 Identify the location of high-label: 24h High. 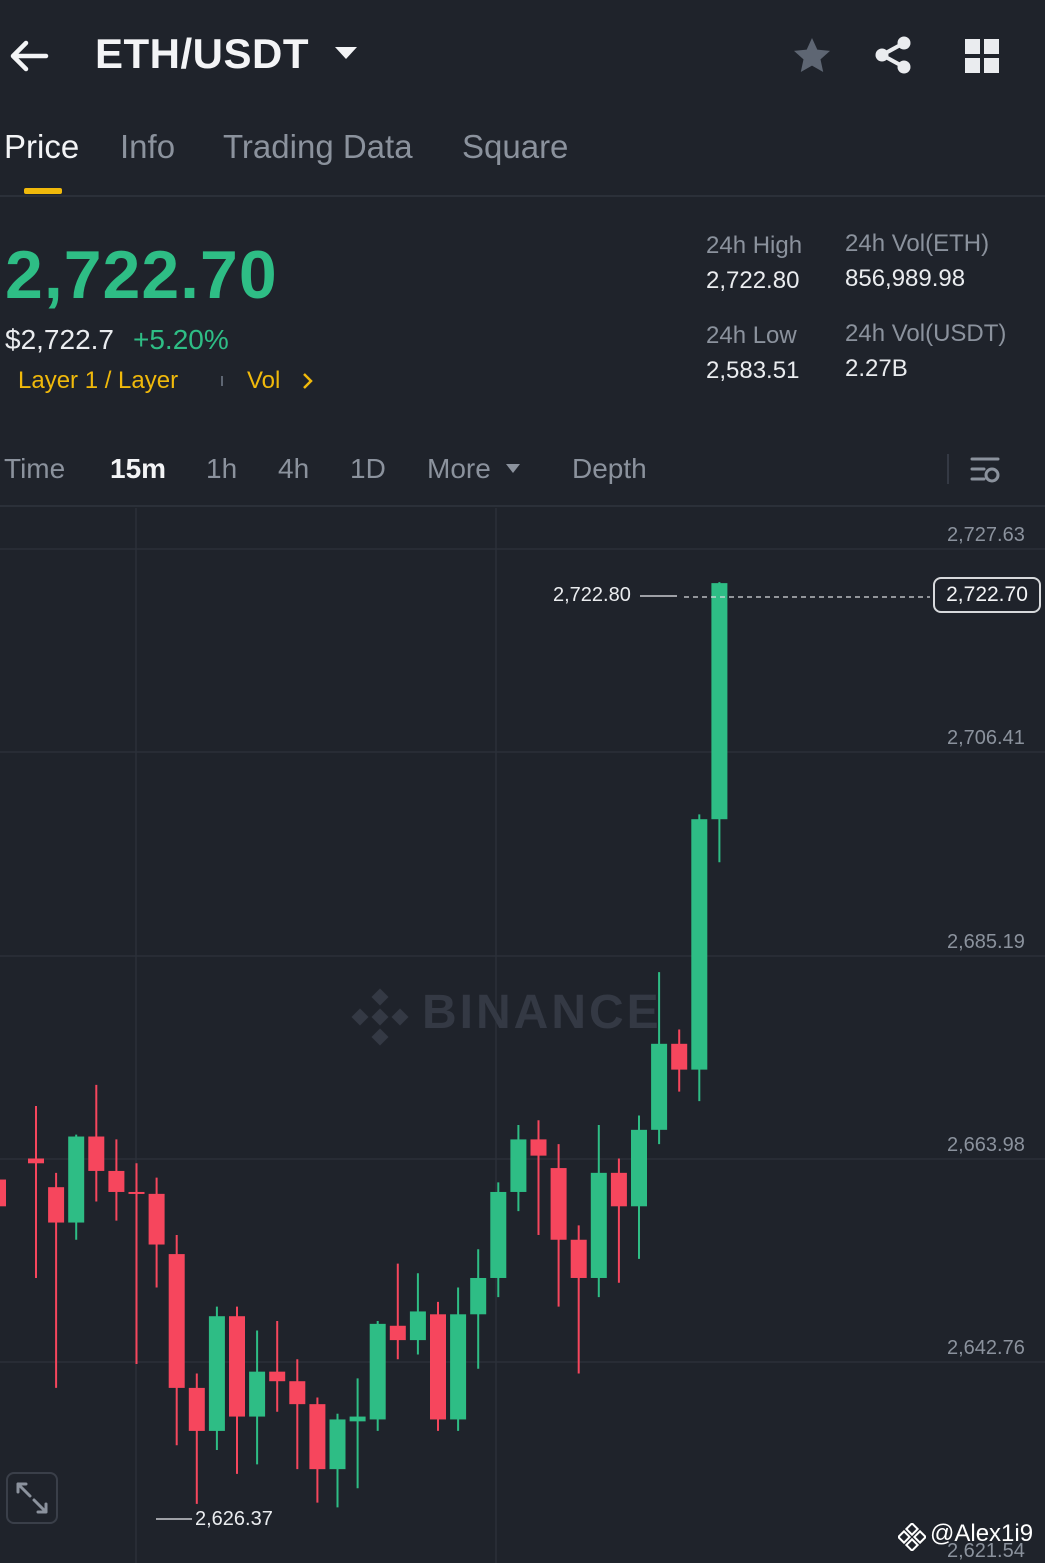
(754, 245).